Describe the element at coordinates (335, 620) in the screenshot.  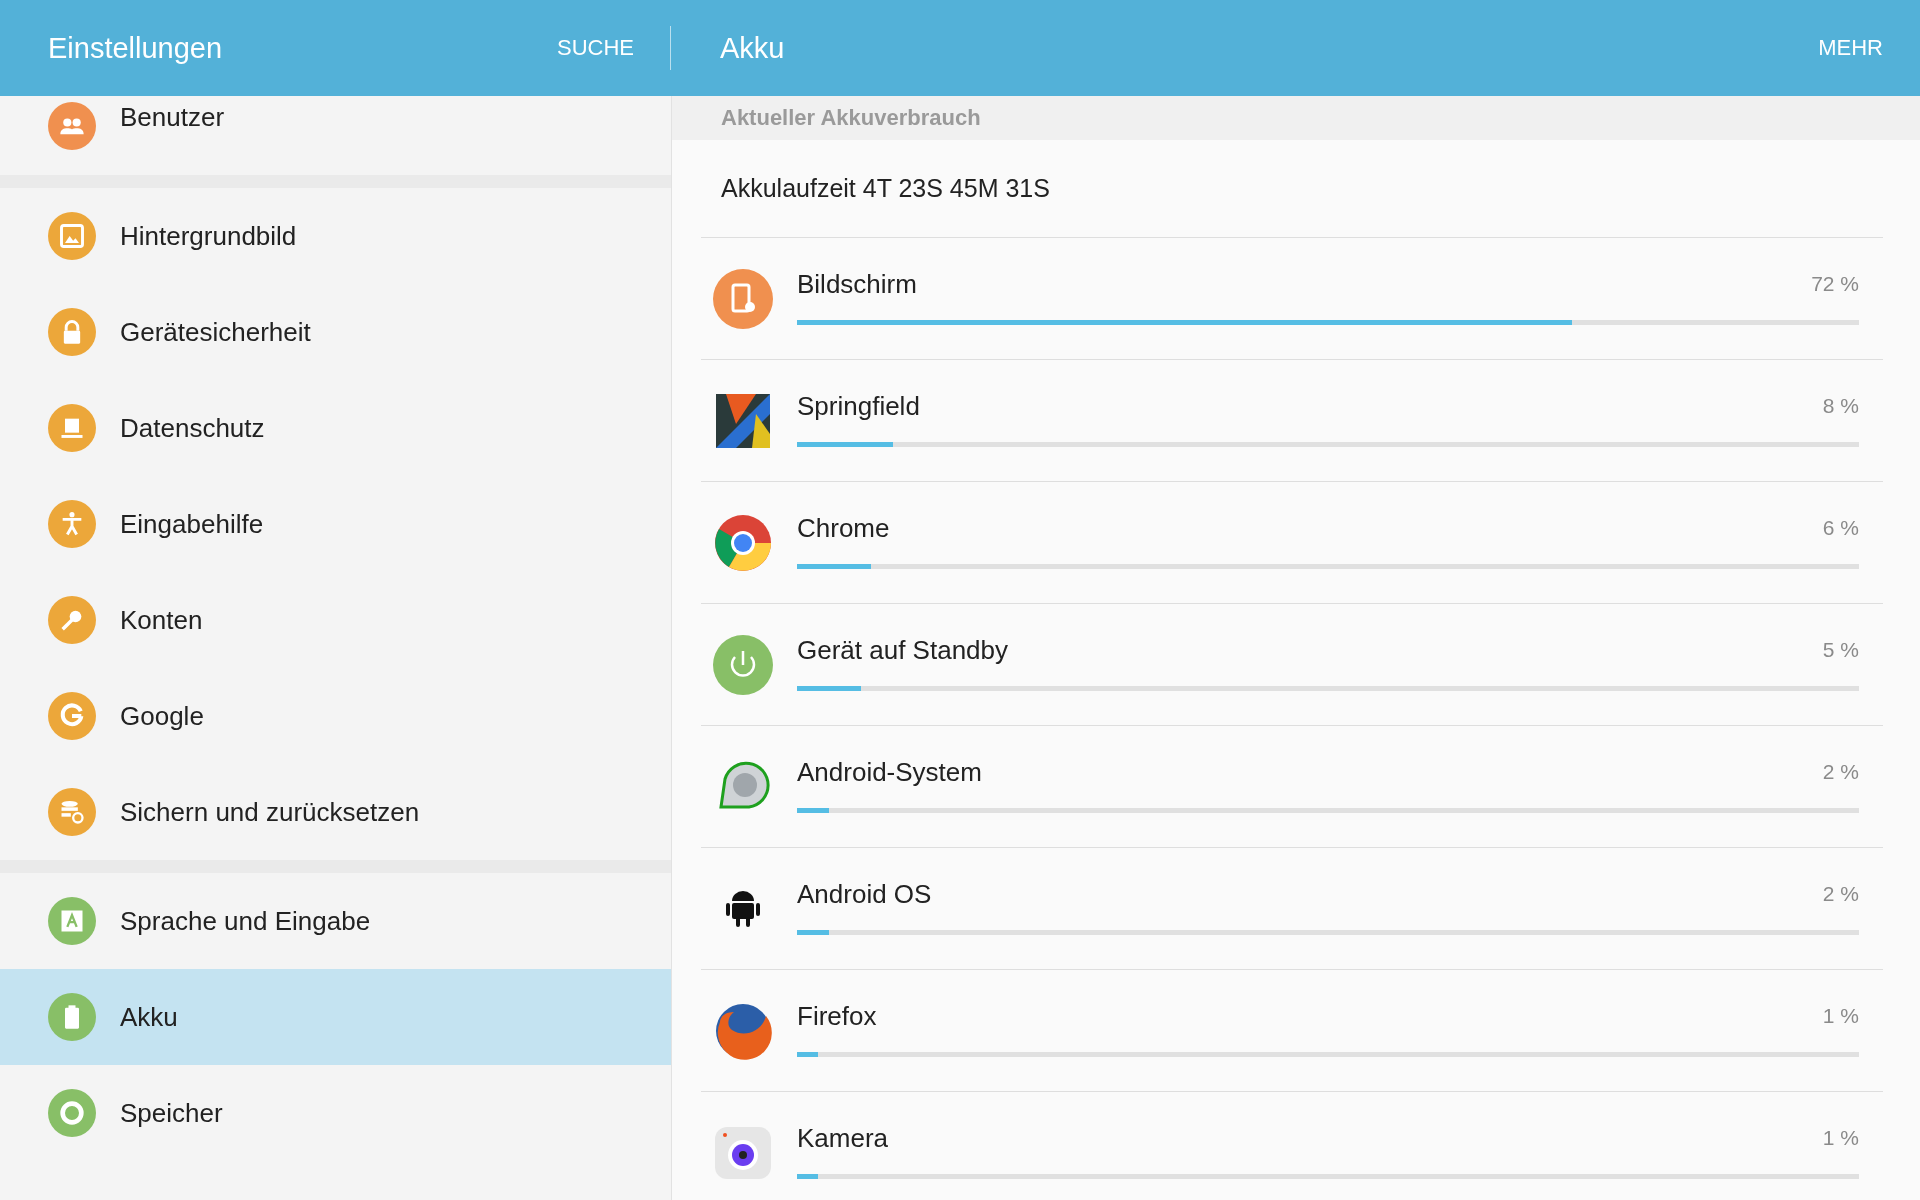
I see `settings-item: Konten` at that location.